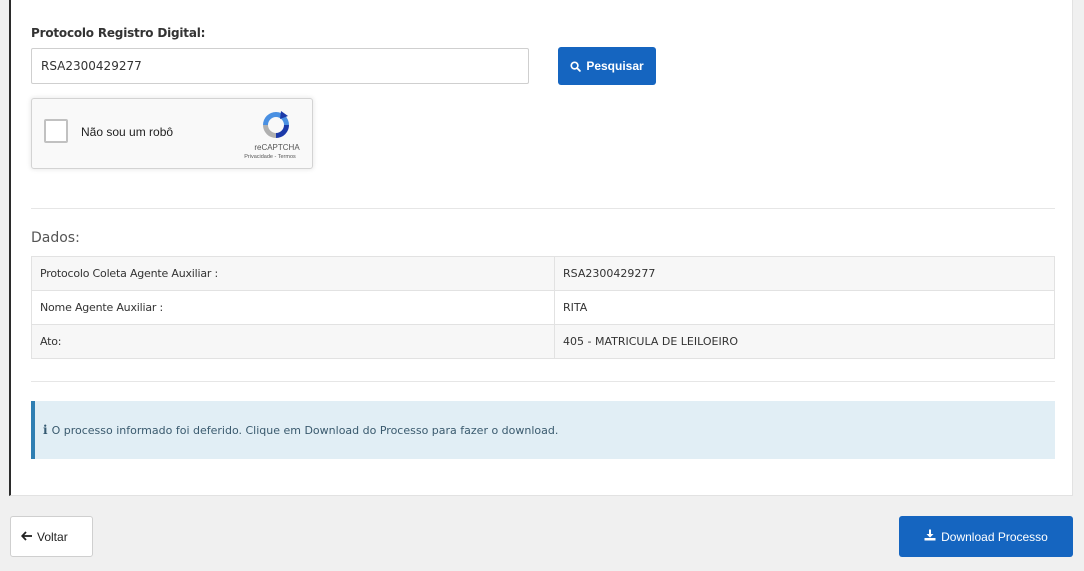 This screenshot has height=571, width=1084. I want to click on section-divider-bottom, so click(543, 381).